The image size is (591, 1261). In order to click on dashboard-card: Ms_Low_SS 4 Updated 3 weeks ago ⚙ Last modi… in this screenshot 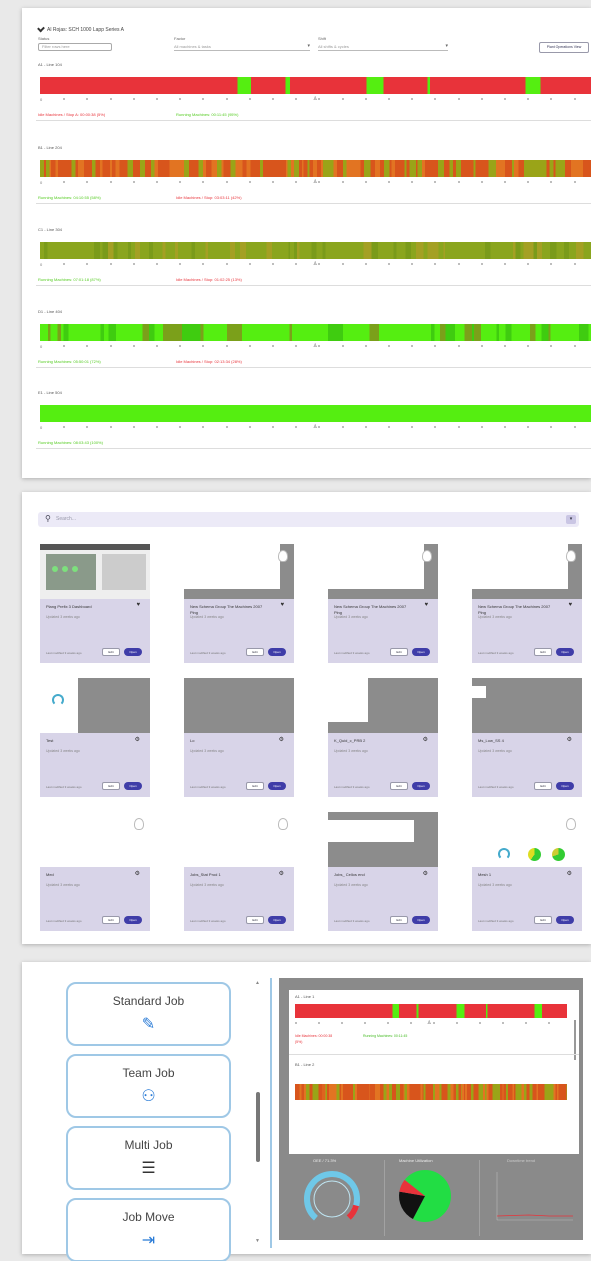, I will do `click(527, 737)`.